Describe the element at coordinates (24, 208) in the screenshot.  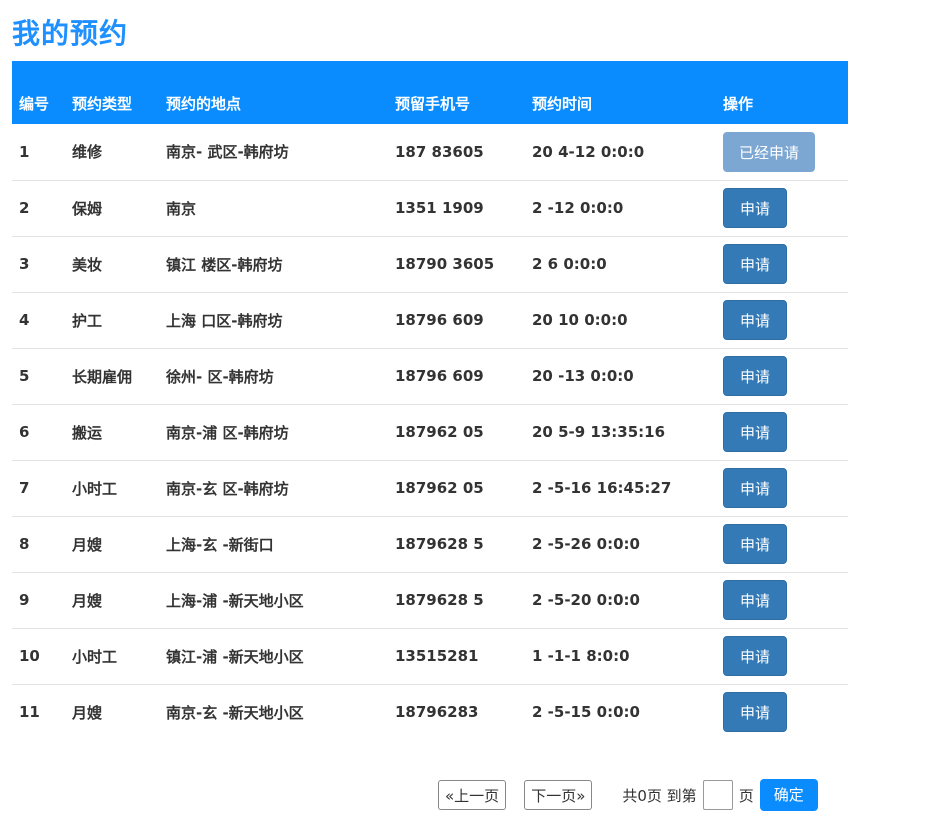
I see `cell-id: 2` at that location.